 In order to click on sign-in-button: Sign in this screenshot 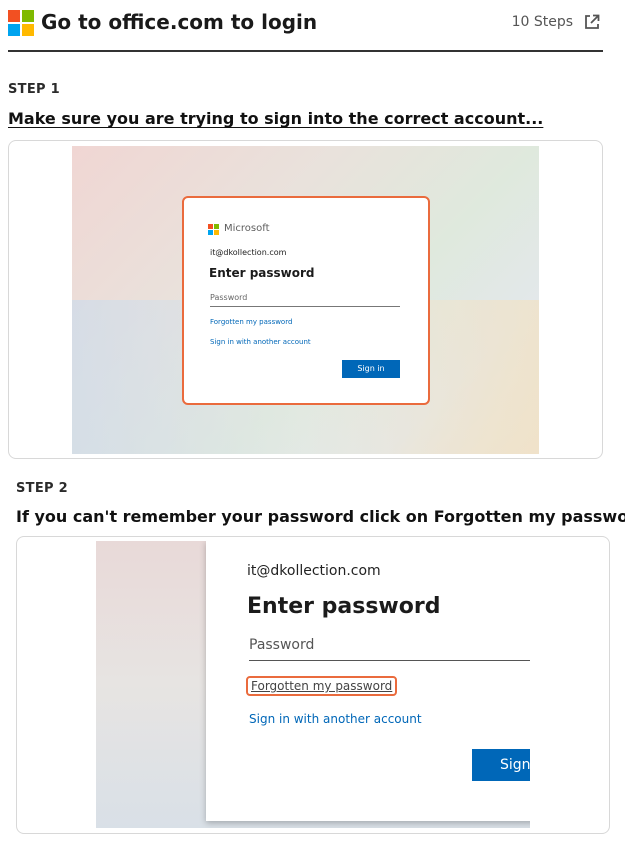, I will do `click(501, 765)`.